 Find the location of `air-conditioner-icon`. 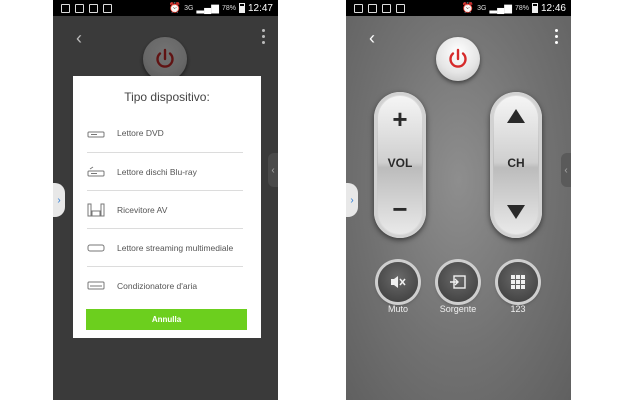

air-conditioner-icon is located at coordinates (96, 286).